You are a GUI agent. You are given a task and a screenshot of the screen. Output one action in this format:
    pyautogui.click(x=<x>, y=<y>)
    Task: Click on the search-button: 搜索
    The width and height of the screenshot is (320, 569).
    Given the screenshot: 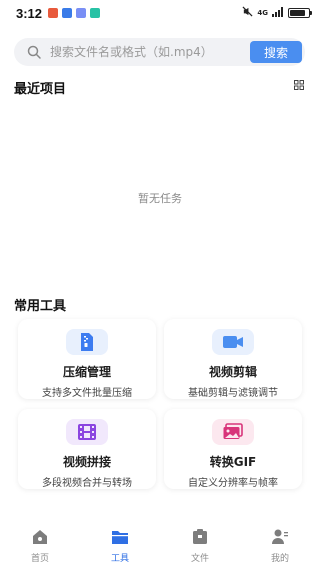 What is the action you would take?
    pyautogui.click(x=276, y=52)
    